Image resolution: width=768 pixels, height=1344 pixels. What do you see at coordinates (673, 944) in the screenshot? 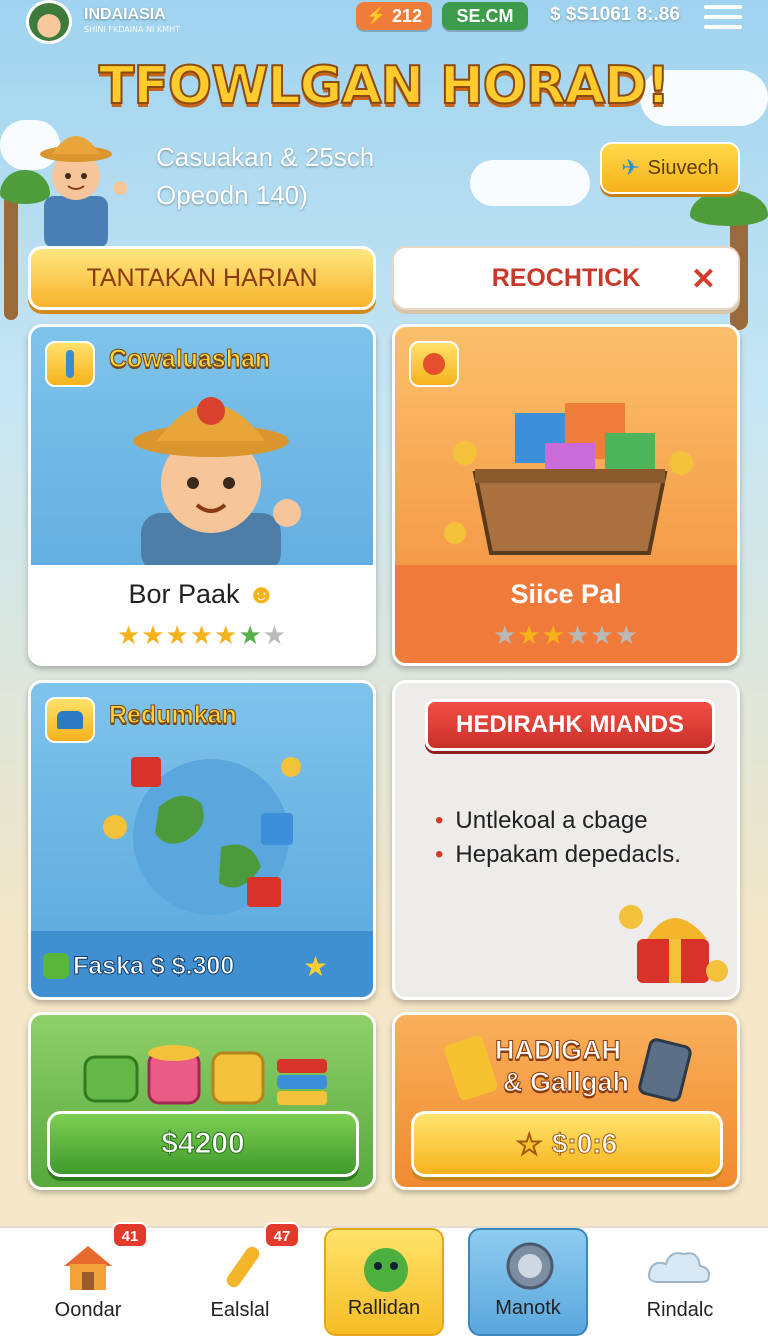
I see `gift-chest-icon` at bounding box center [673, 944].